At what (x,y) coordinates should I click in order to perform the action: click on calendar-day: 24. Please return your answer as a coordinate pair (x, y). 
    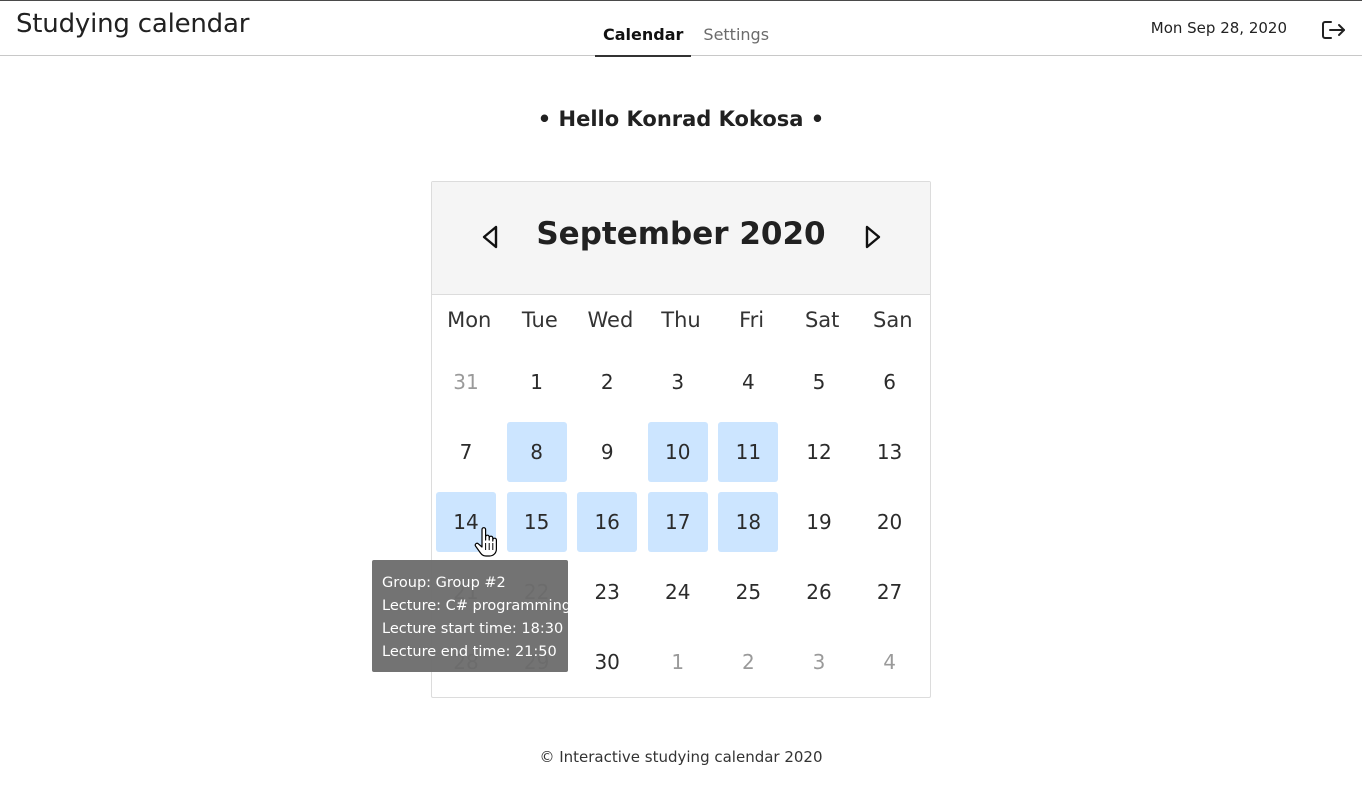
    Looking at the image, I should click on (678, 592).